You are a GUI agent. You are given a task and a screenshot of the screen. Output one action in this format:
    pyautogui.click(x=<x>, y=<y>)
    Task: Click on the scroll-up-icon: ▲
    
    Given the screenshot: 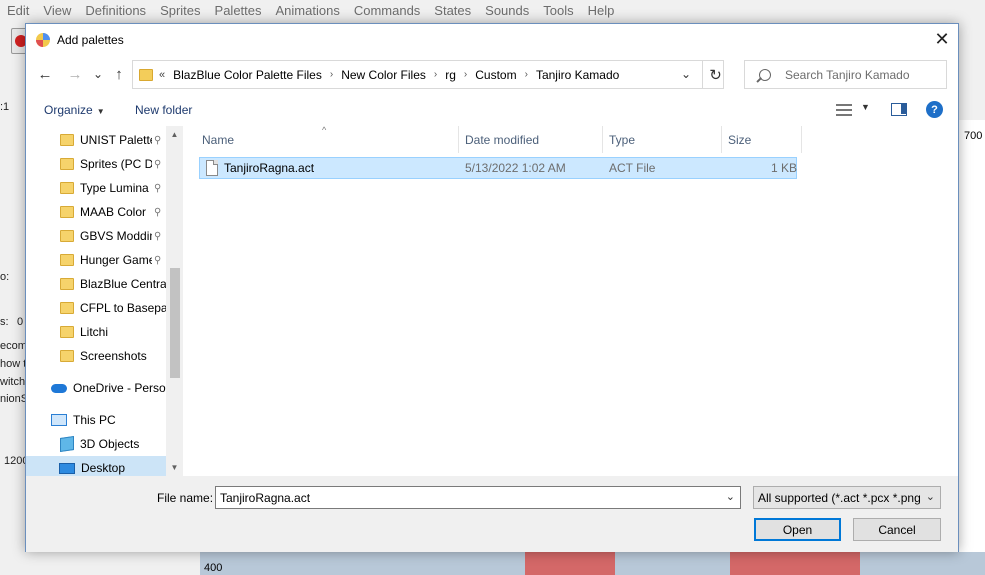 What is the action you would take?
    pyautogui.click(x=174, y=134)
    